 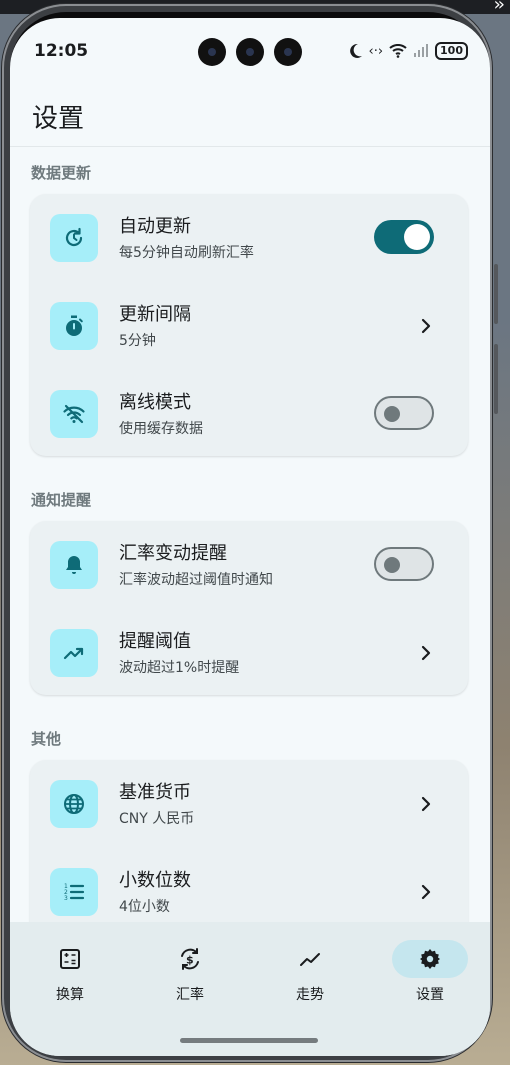 I want to click on setting-subtitle: 使用缓存数据, so click(x=161, y=429).